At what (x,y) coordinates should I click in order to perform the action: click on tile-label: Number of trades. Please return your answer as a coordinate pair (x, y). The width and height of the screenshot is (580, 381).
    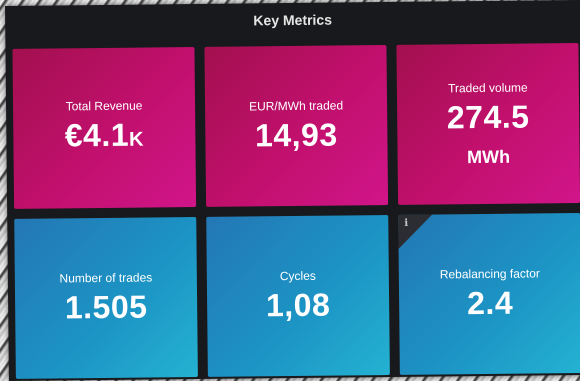
    Looking at the image, I should click on (106, 278).